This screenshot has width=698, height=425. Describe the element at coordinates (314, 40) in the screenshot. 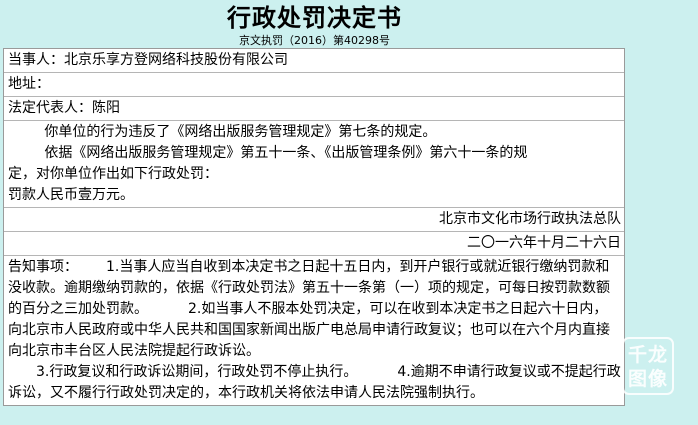

I see `document-number: 京文执罚（2016）第40298号` at that location.